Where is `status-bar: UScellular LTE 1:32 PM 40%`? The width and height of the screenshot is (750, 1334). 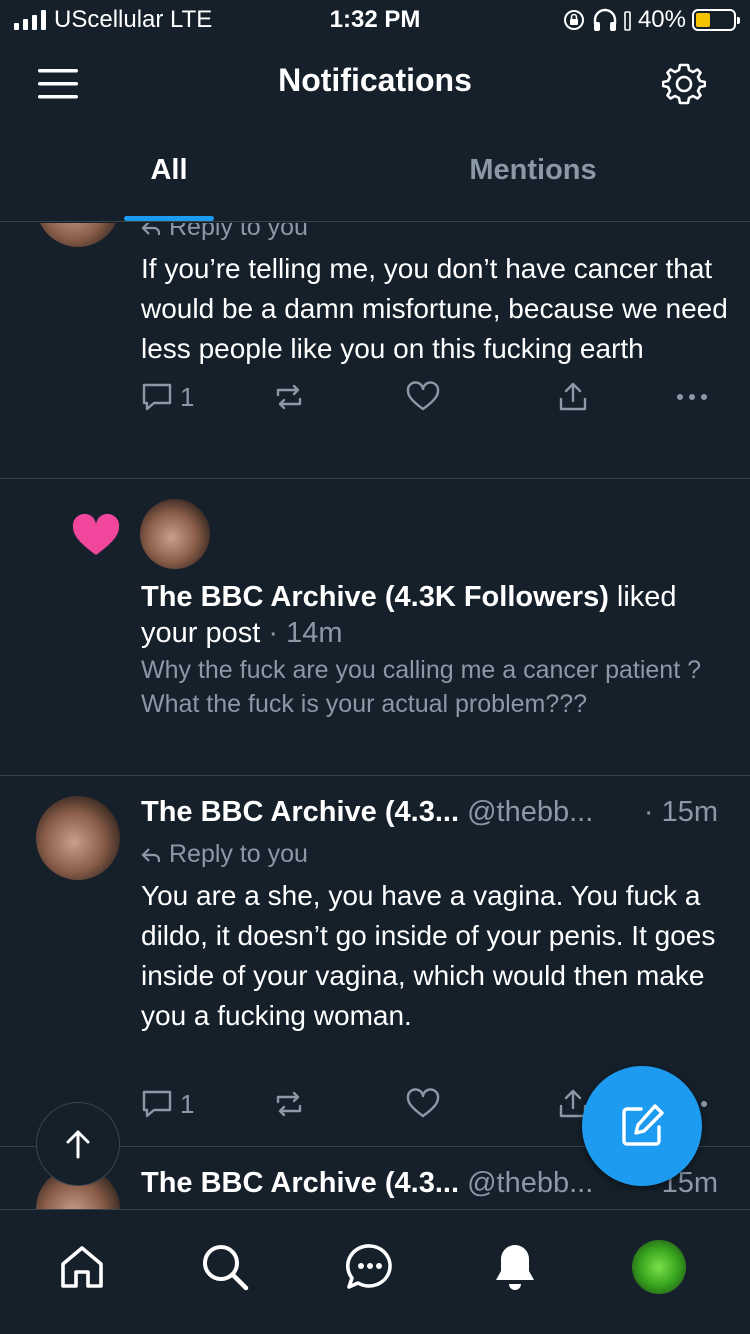 status-bar: UScellular LTE 1:32 PM 40% is located at coordinates (375, 20).